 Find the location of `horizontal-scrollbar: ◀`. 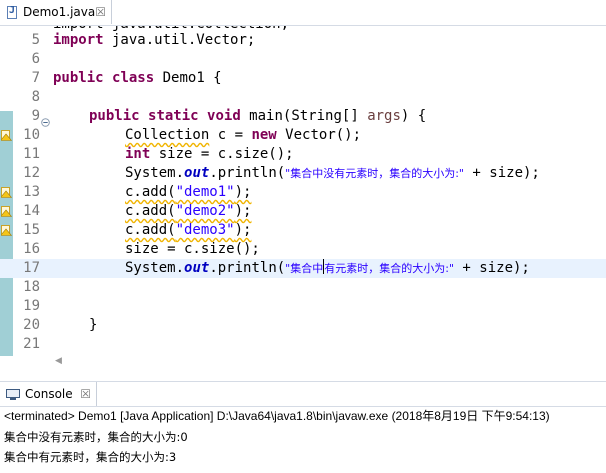

horizontal-scrollbar: ◀ is located at coordinates (329, 361).